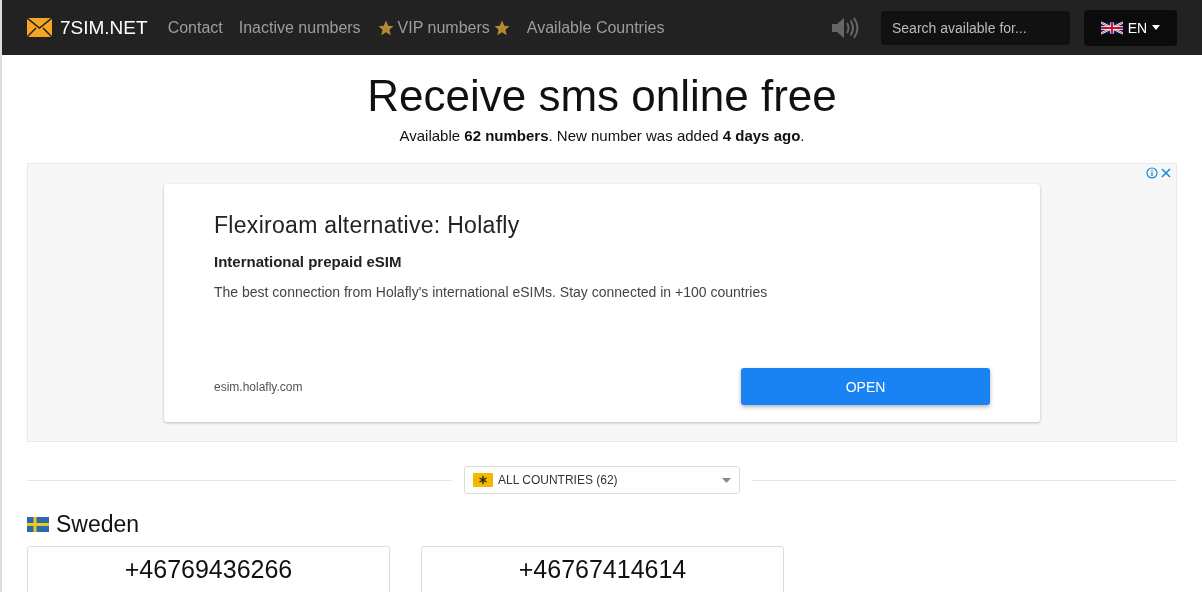 The height and width of the screenshot is (592, 1202). What do you see at coordinates (258, 386) in the screenshot?
I see `ad-domain: esim.holafly.com` at bounding box center [258, 386].